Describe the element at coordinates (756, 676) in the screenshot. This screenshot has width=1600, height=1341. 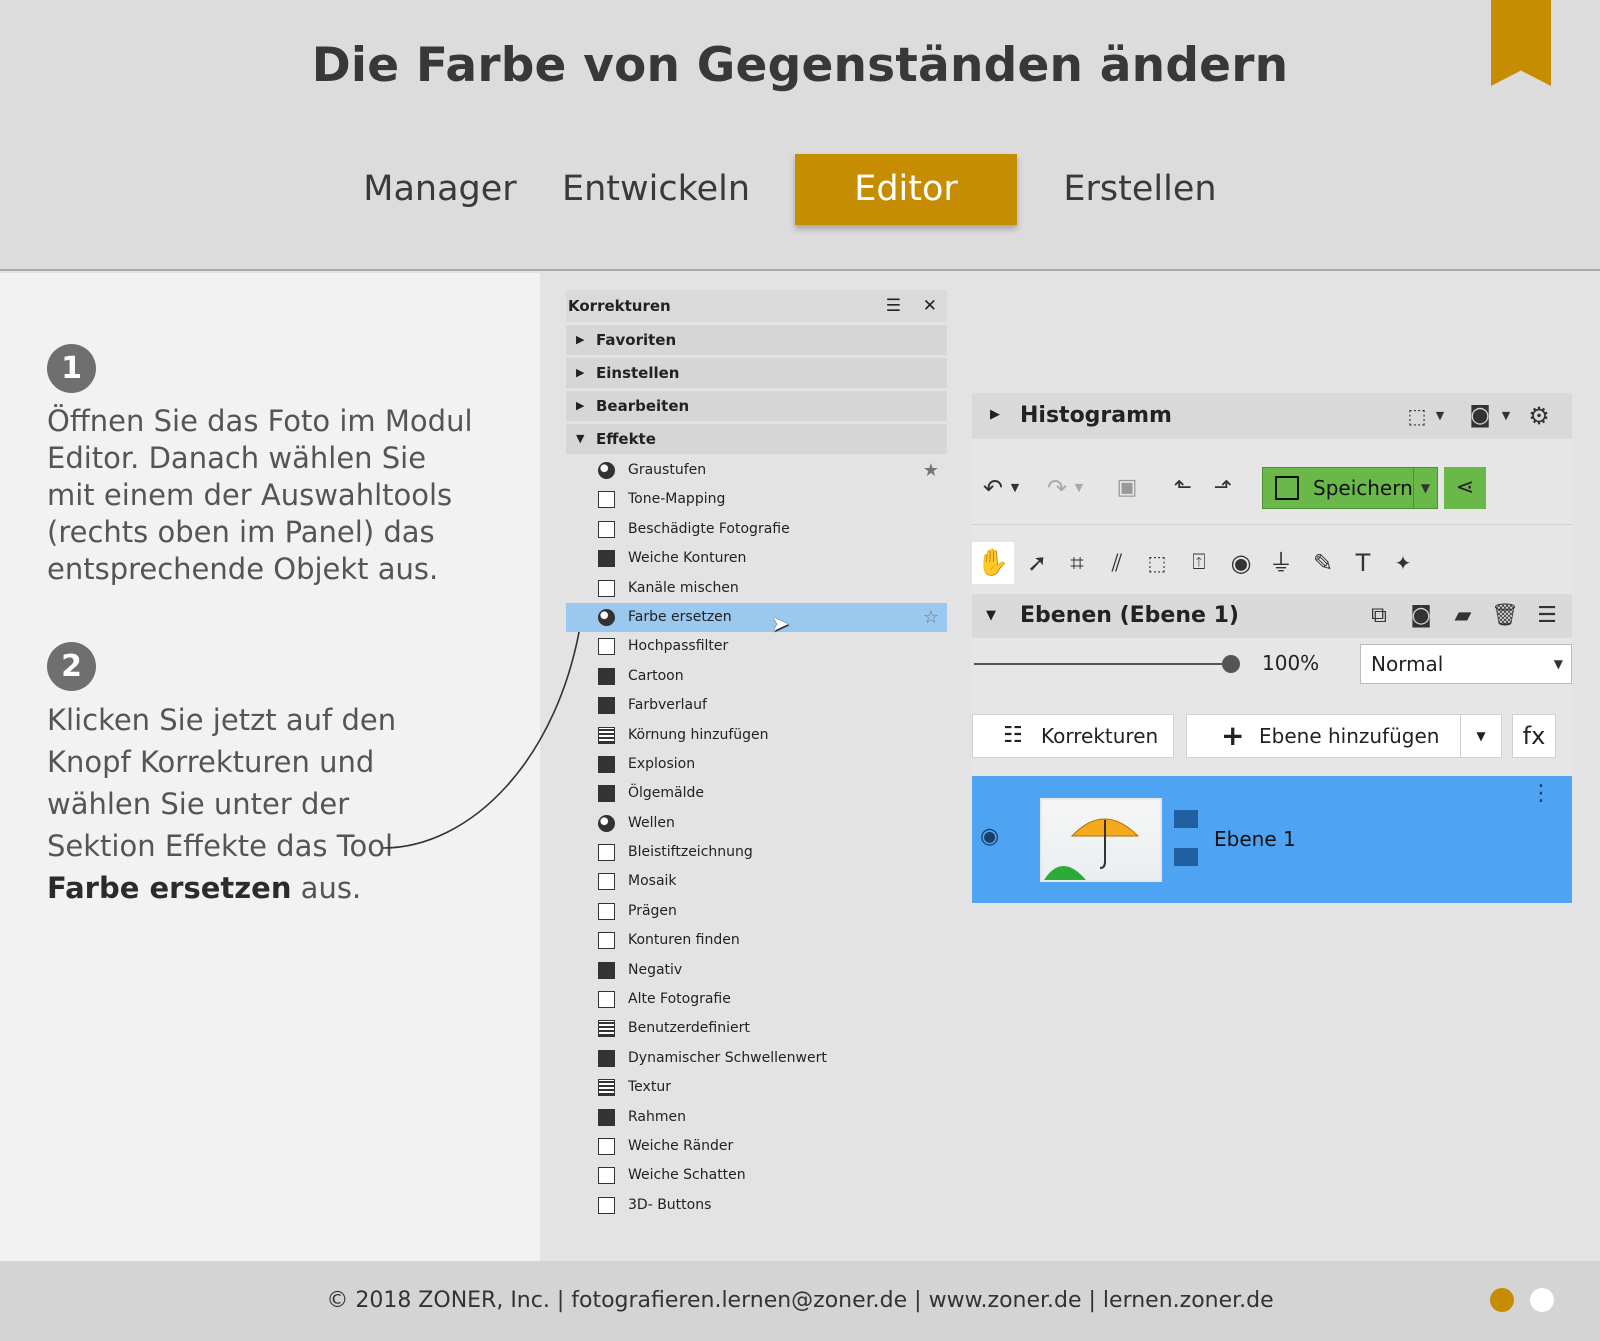
I see `effect-item: Cartoon` at that location.